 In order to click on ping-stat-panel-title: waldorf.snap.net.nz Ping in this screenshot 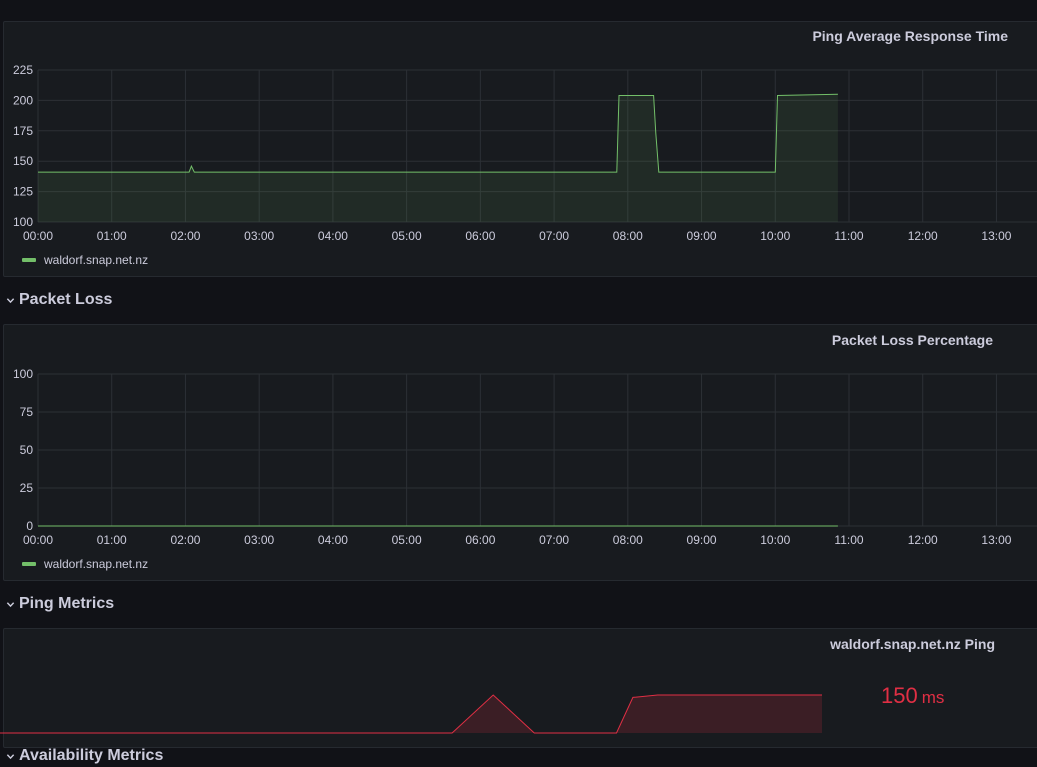, I will do `click(912, 644)`.